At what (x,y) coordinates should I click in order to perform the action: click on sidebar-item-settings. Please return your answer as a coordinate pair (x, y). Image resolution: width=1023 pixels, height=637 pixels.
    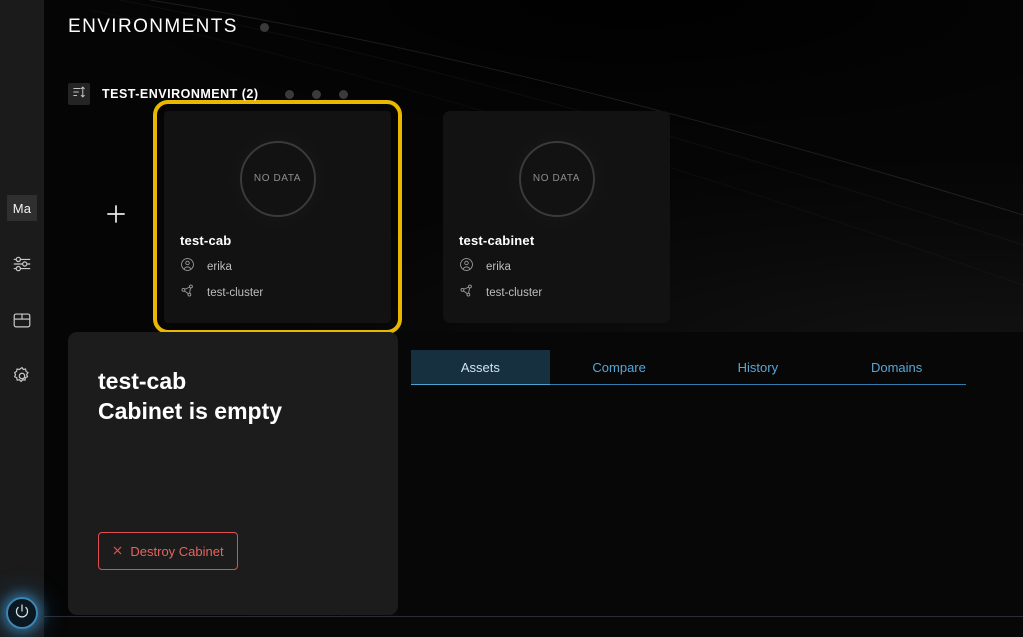
    Looking at the image, I should click on (22, 376).